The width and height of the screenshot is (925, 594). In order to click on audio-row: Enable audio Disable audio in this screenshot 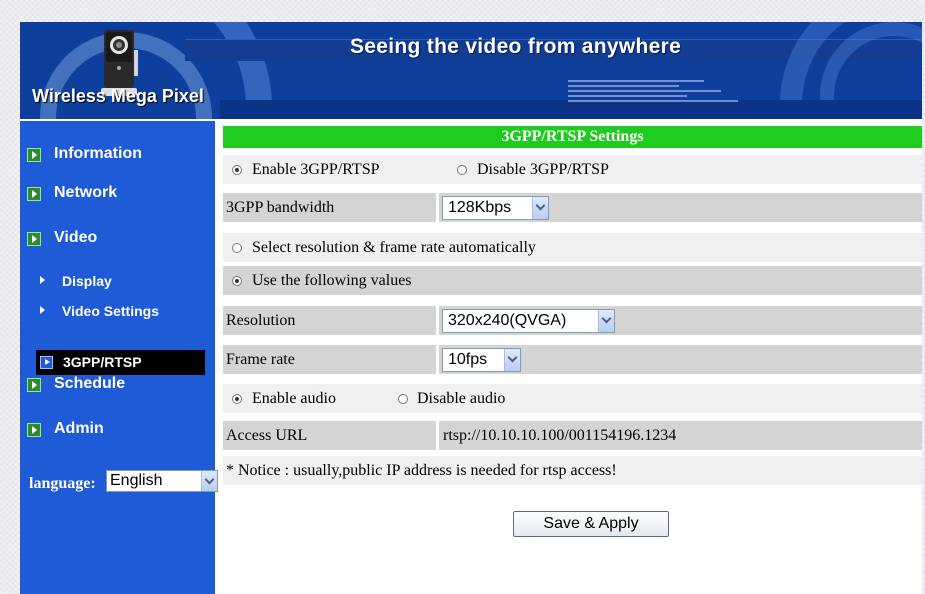, I will do `click(572, 398)`.